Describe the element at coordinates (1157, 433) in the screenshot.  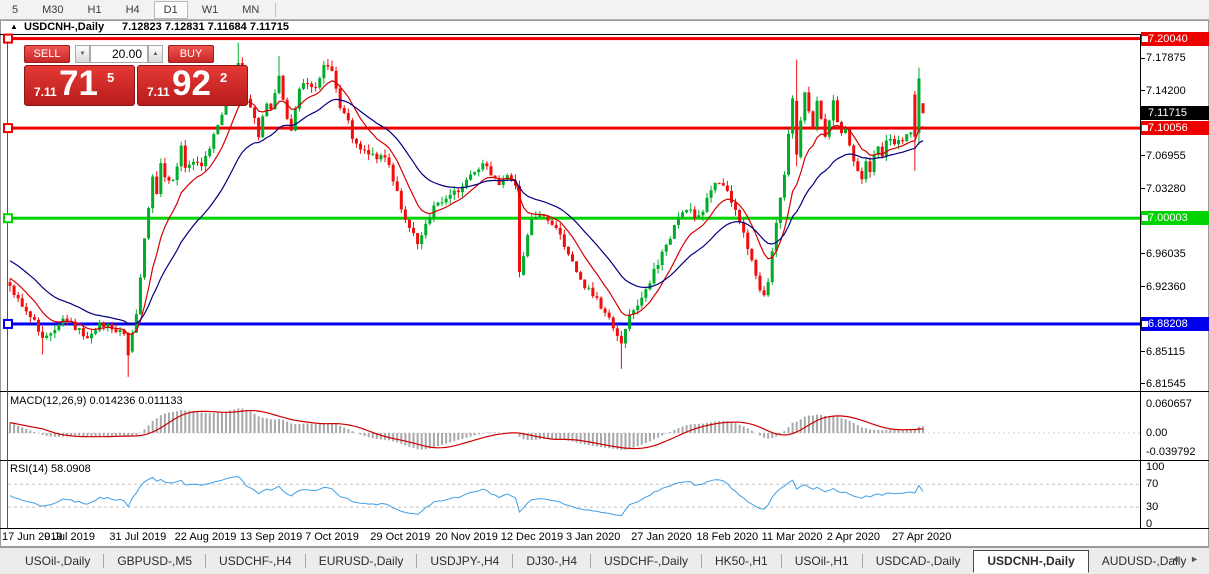
I see `macd-scale-label: 0.00` at that location.